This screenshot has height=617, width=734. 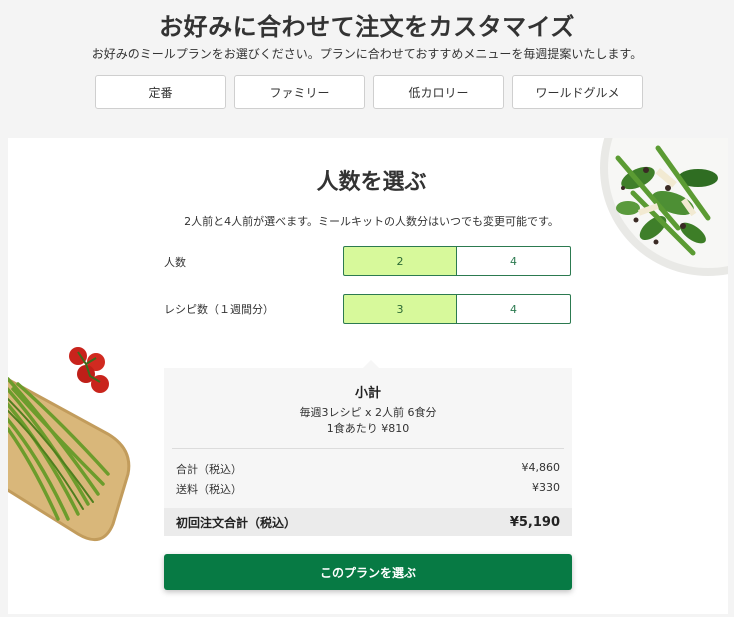 I want to click on plan-tab-world-gourmet: ワールドグルメ, so click(x=577, y=92).